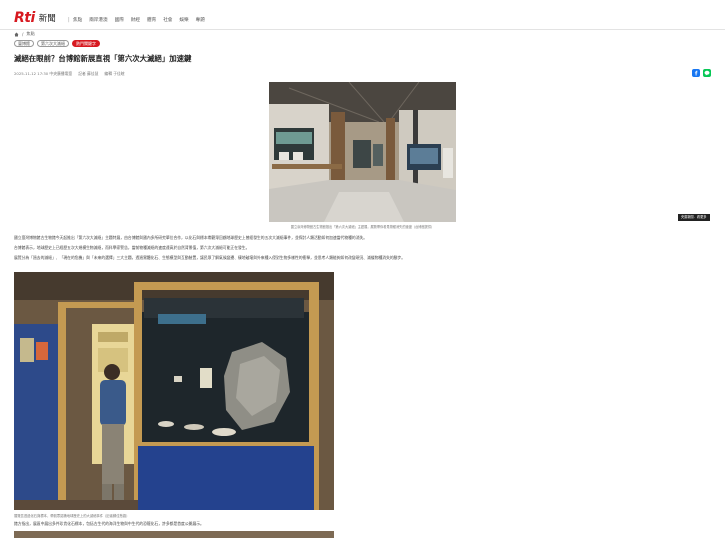  I want to click on article-meta: 2025-11-12 17:30 中央廣播電臺 記者 蘇佳慧 編輯 于佳暄, so click(69, 74).